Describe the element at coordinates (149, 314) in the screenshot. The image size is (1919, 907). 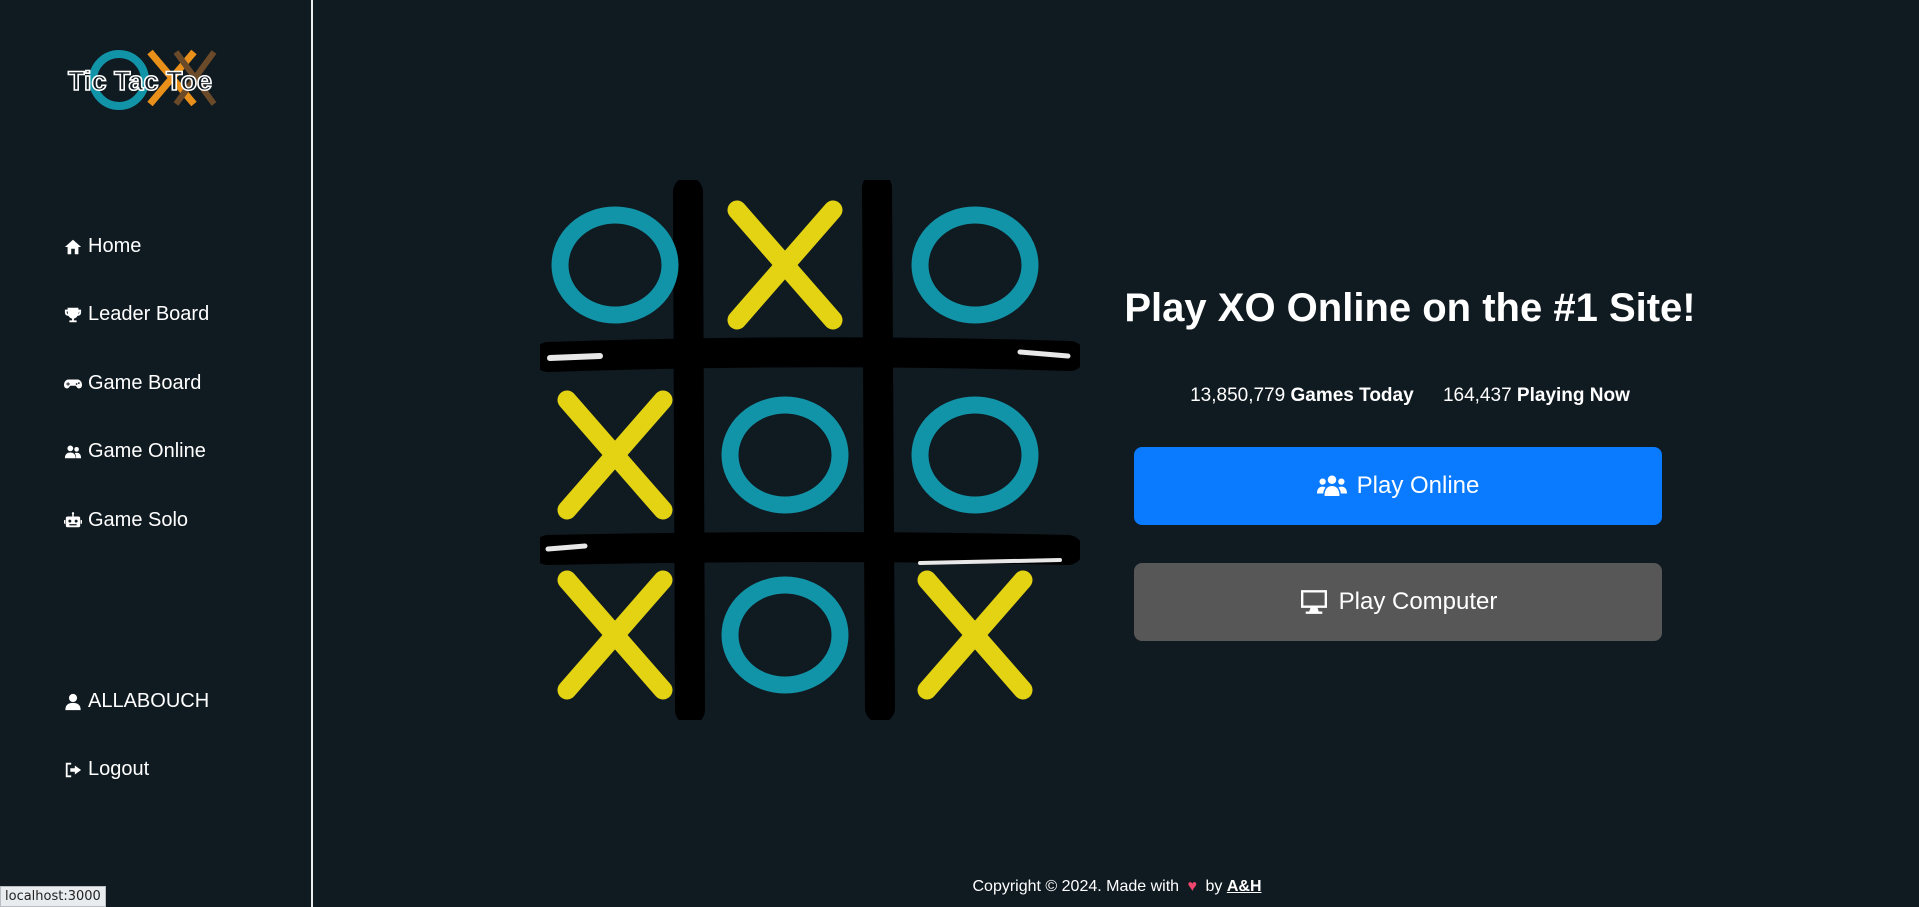
I see `sidebar-item-label: Leader Board` at that location.